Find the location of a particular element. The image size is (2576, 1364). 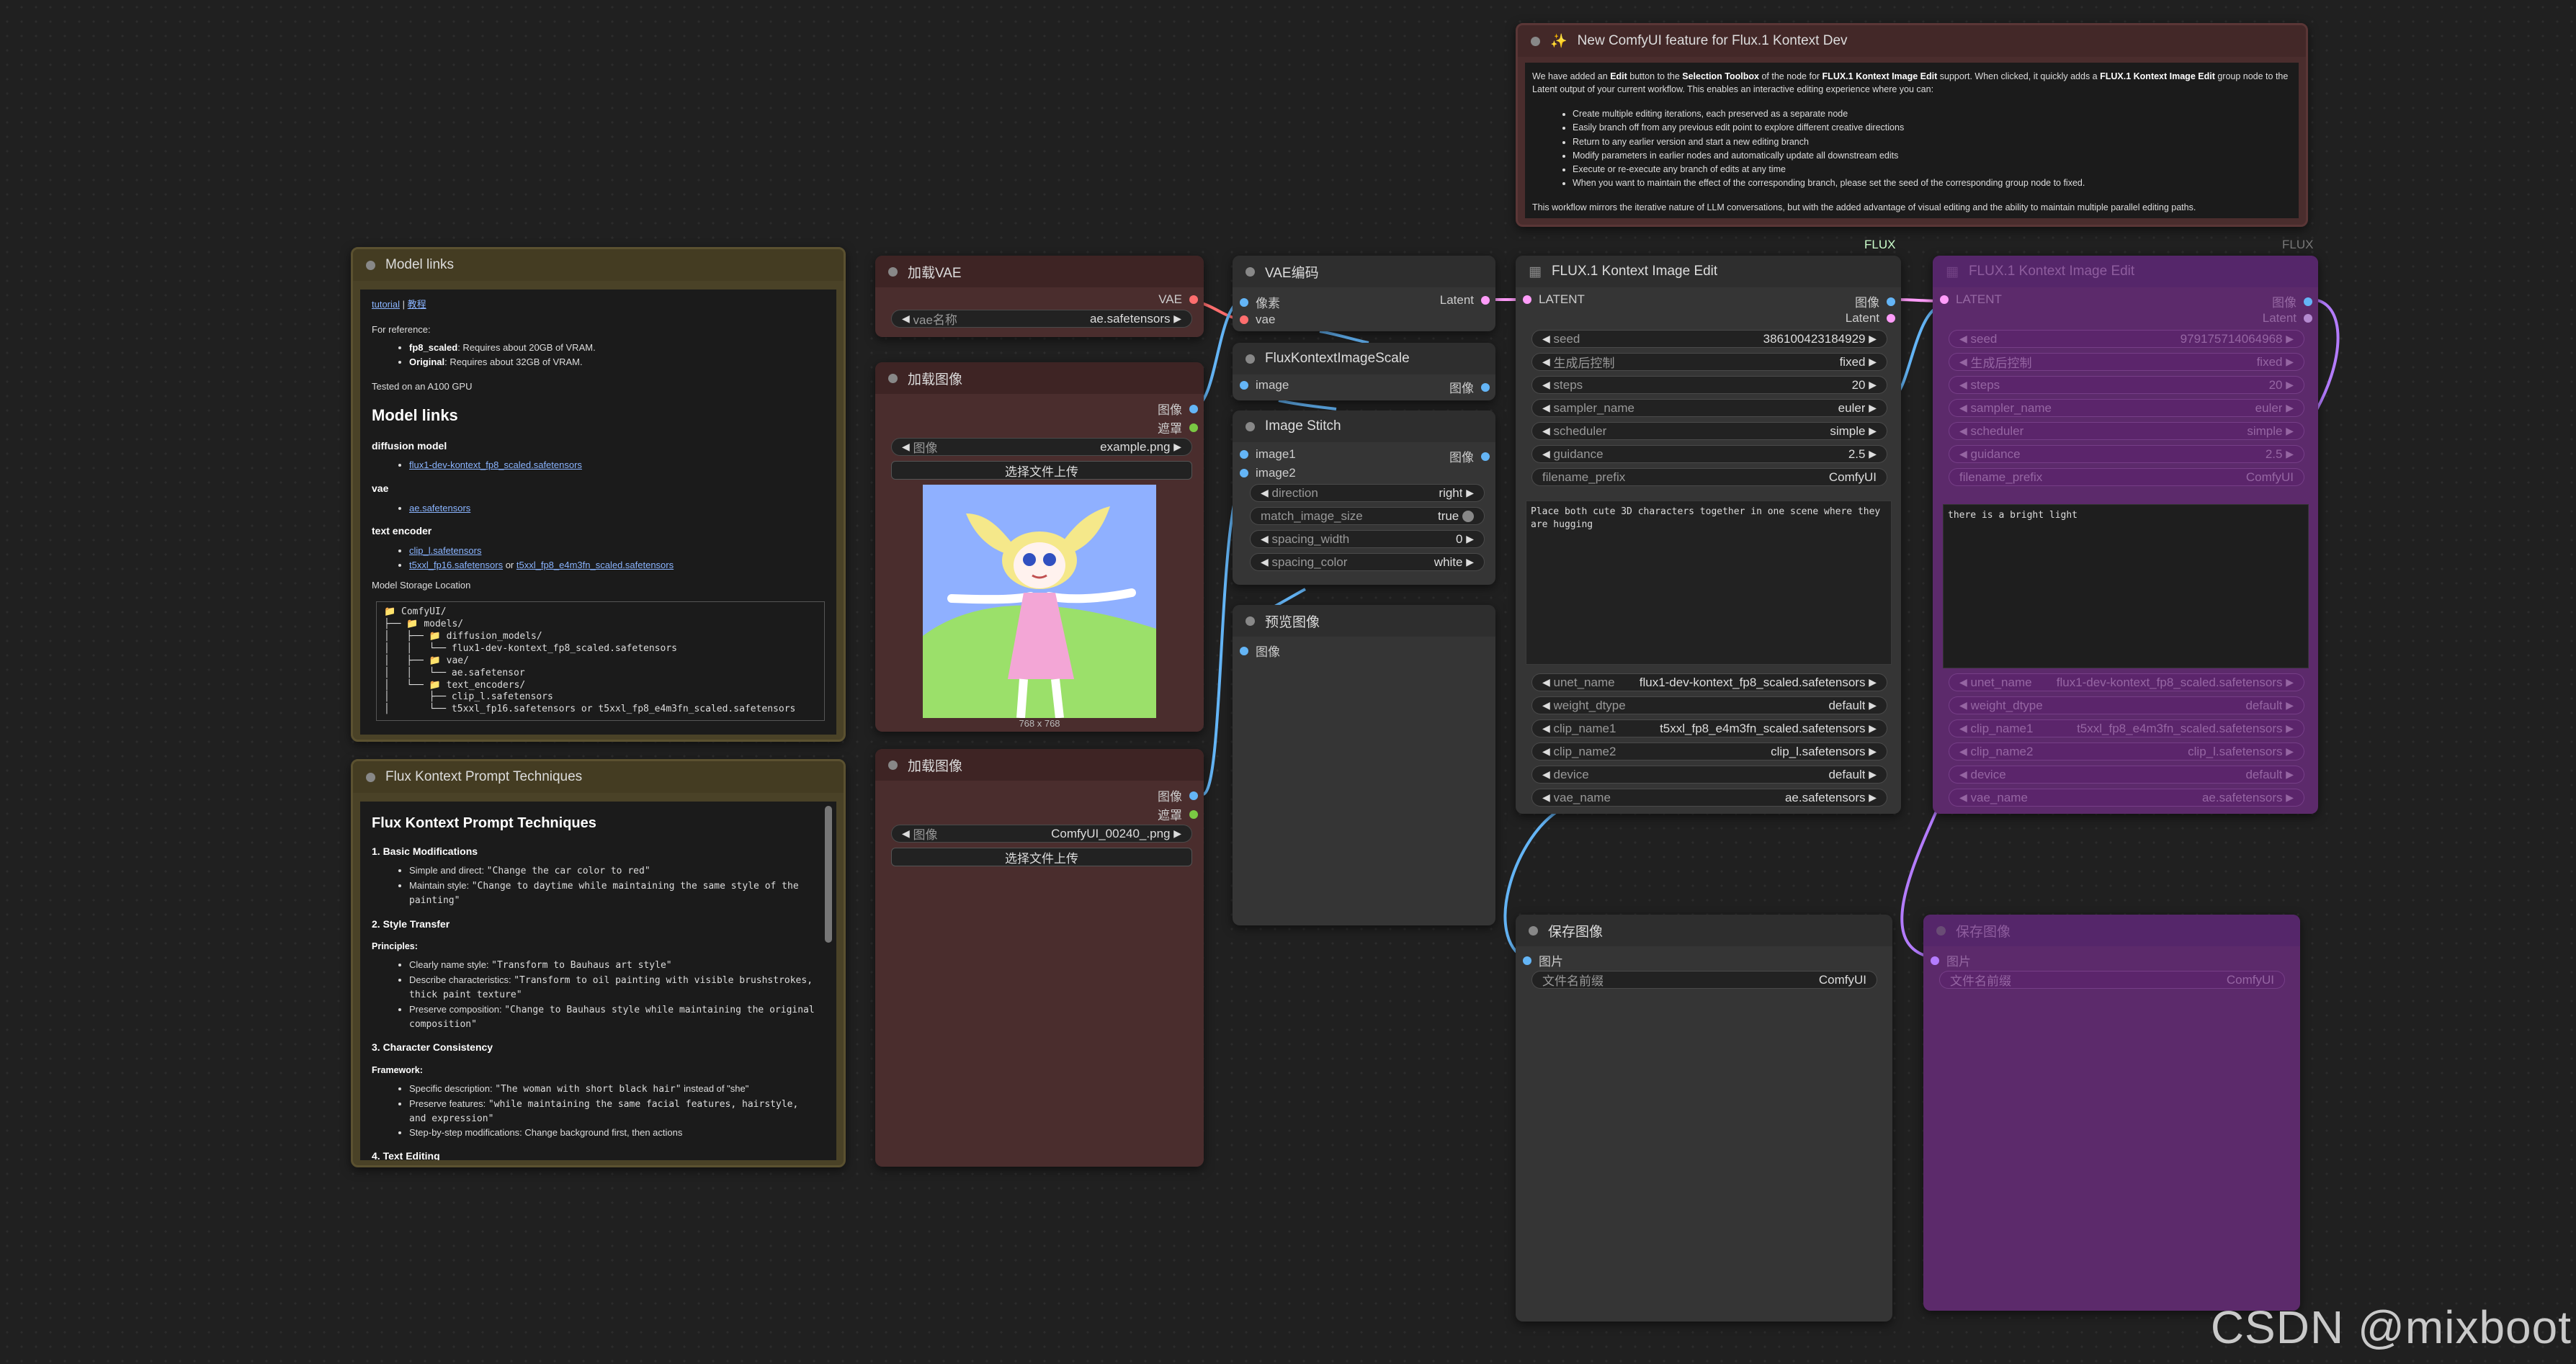

preview-header: 预览图像 is located at coordinates (1364, 621).